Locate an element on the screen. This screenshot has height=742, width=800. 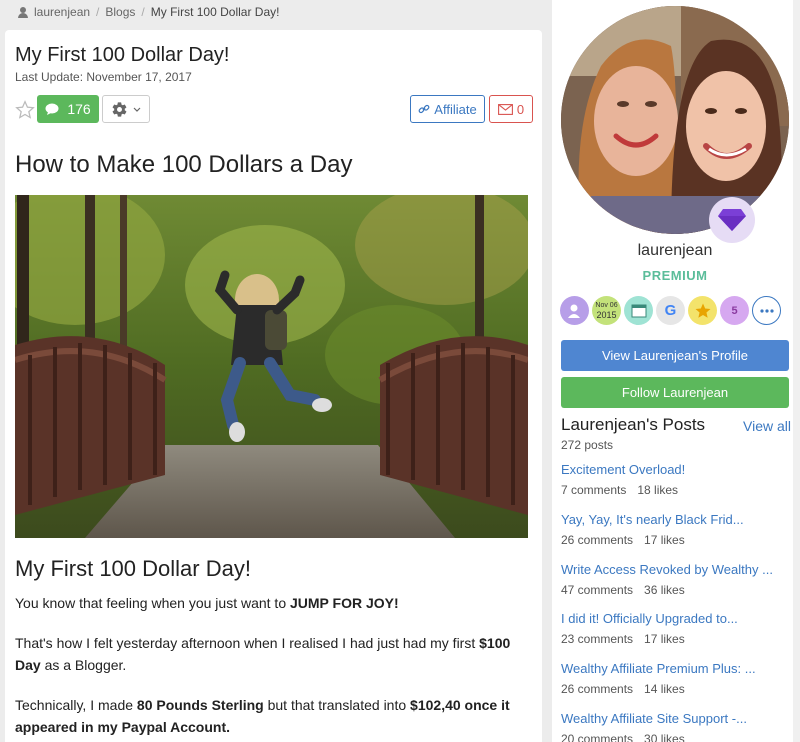
comment-count: 176 is located at coordinates (79, 109).